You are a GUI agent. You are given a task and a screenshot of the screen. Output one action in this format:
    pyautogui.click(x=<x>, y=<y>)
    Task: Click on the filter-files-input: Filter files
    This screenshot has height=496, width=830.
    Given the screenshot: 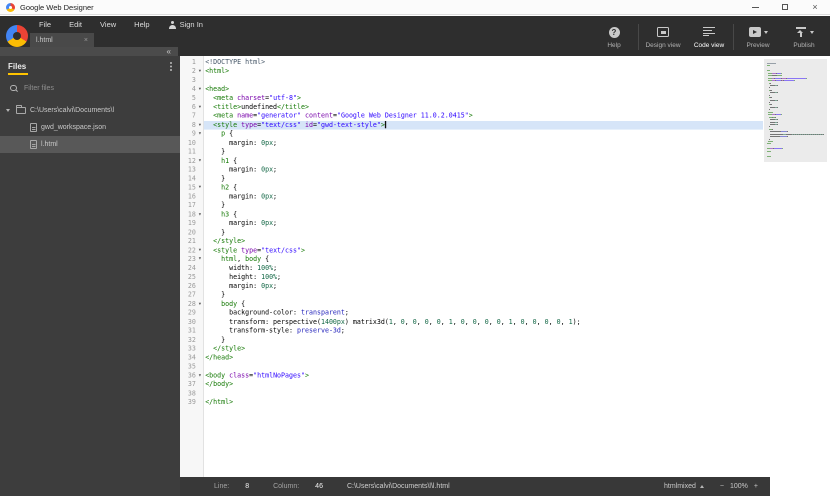 What is the action you would take?
    pyautogui.click(x=90, y=88)
    